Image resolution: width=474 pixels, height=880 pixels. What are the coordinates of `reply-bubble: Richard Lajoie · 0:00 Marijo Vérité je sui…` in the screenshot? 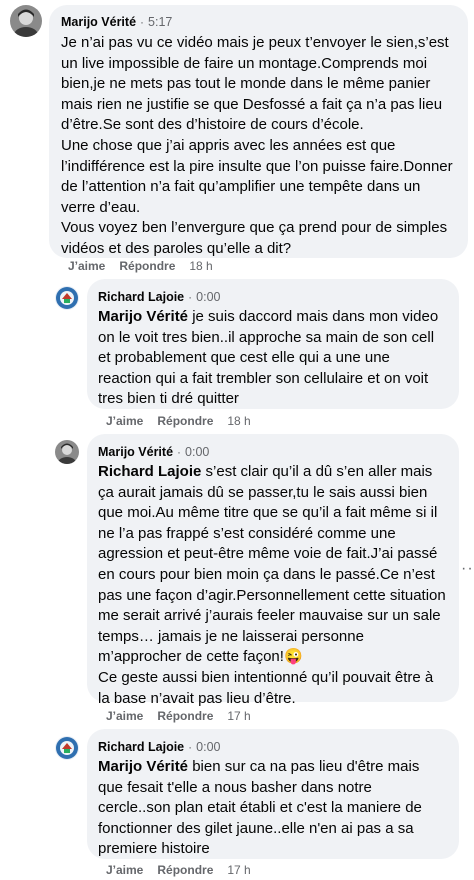 It's located at (273, 344).